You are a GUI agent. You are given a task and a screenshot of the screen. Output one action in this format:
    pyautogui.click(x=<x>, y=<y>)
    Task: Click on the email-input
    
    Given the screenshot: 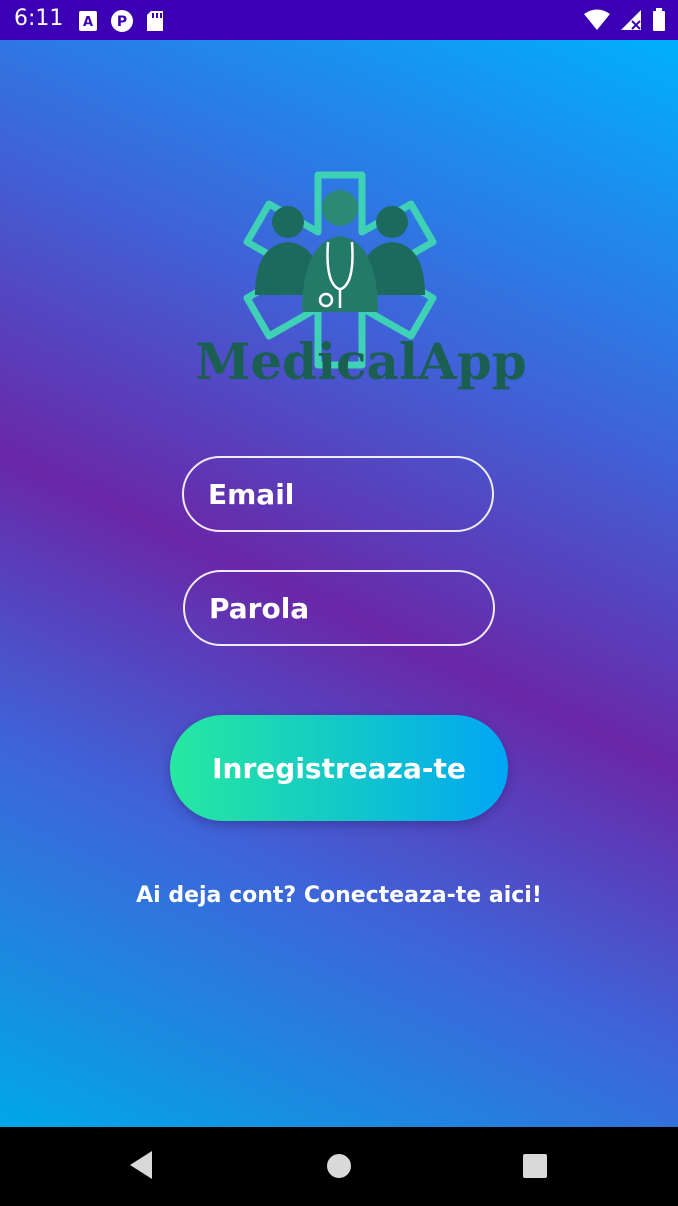 What is the action you would take?
    pyautogui.click(x=338, y=494)
    